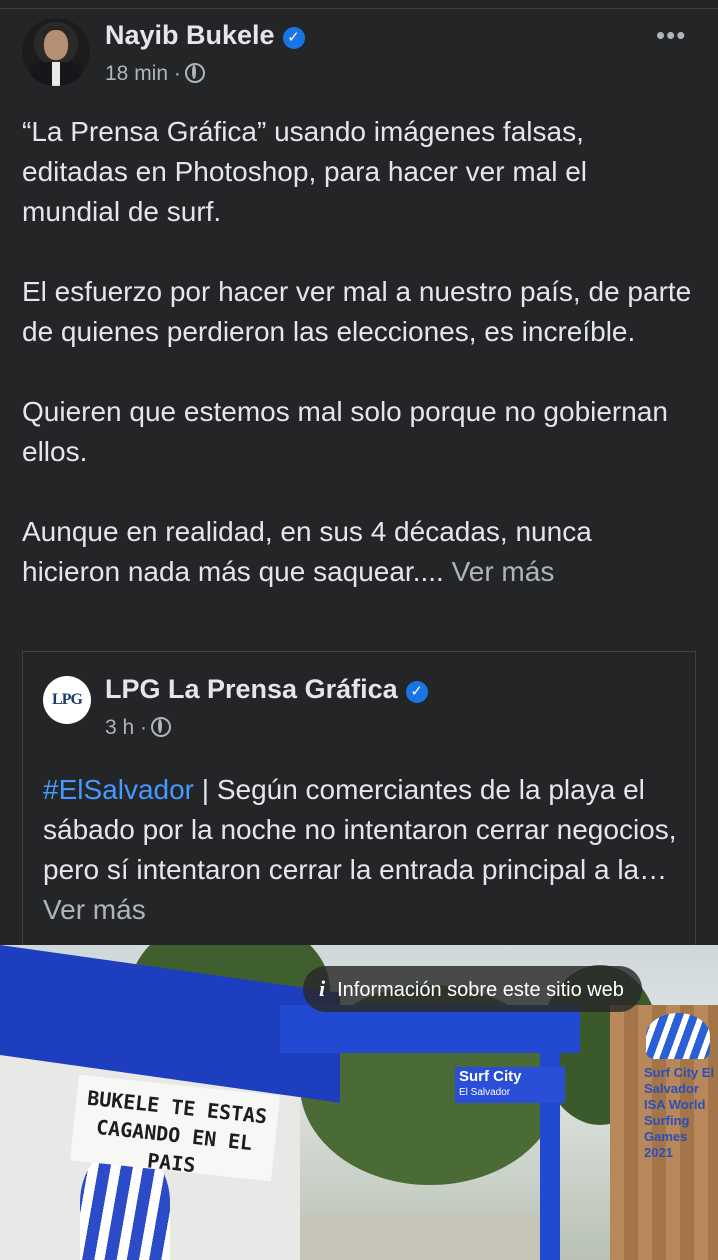  I want to click on lpg-logo: LPG, so click(67, 700).